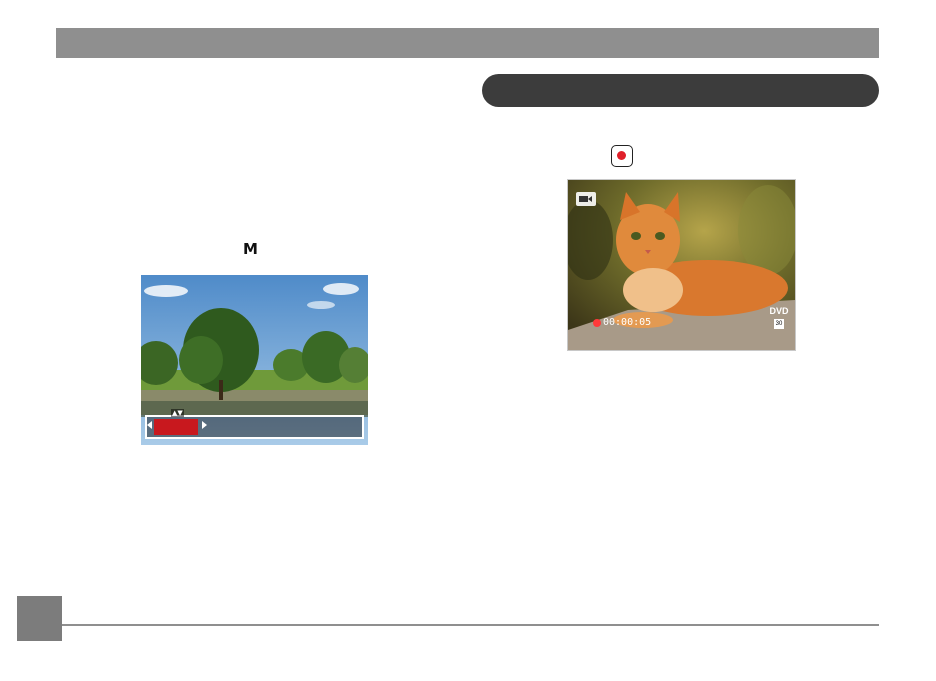 The width and height of the screenshot is (936, 681). What do you see at coordinates (176, 427) in the screenshot?
I see `wb-option-selected` at bounding box center [176, 427].